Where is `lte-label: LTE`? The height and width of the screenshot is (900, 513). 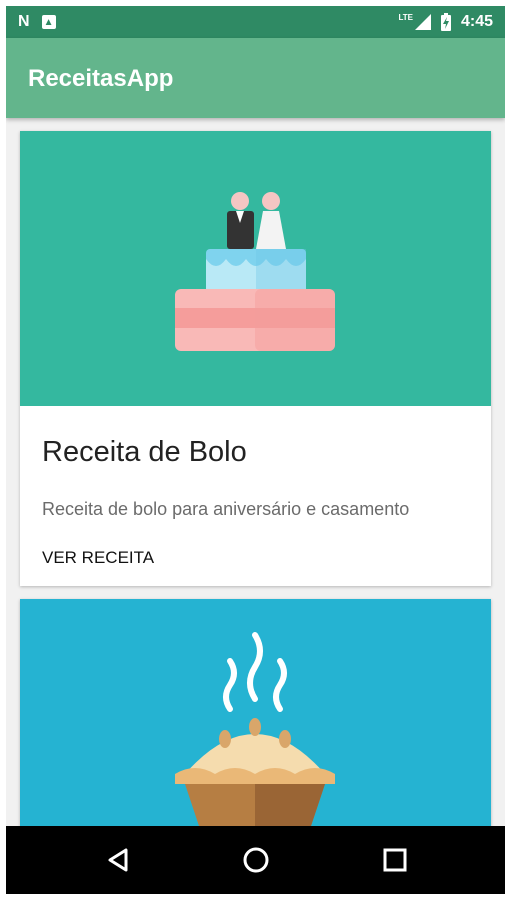
lte-label: LTE is located at coordinates (405, 17).